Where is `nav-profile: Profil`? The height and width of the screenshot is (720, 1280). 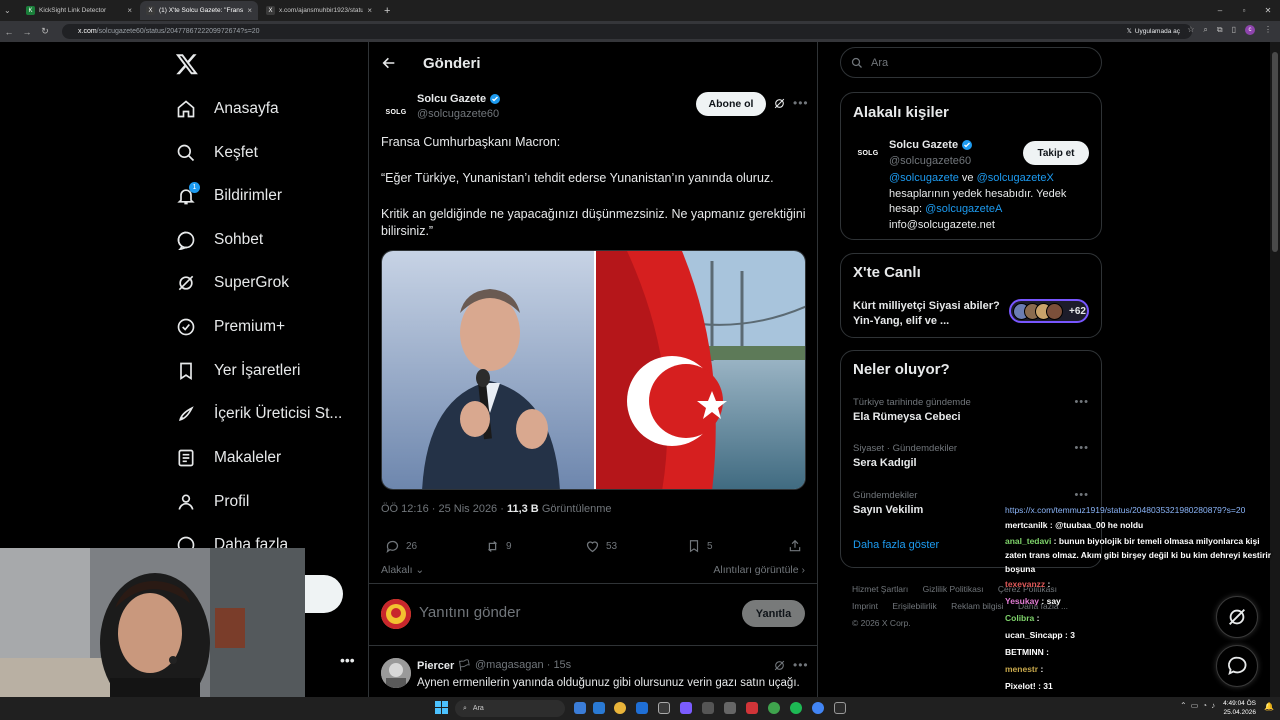 nav-profile: Profil is located at coordinates (211, 502).